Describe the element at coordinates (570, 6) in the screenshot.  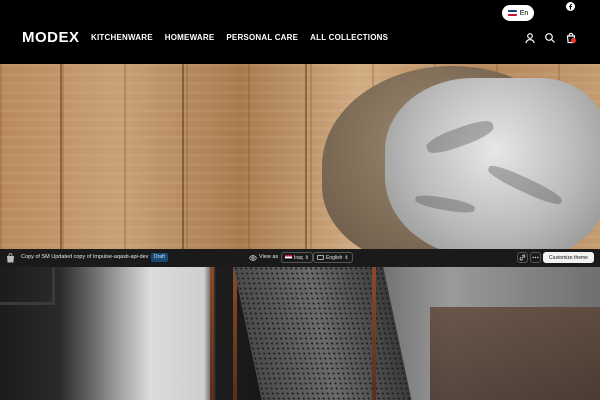
I see `facebook-icon` at that location.